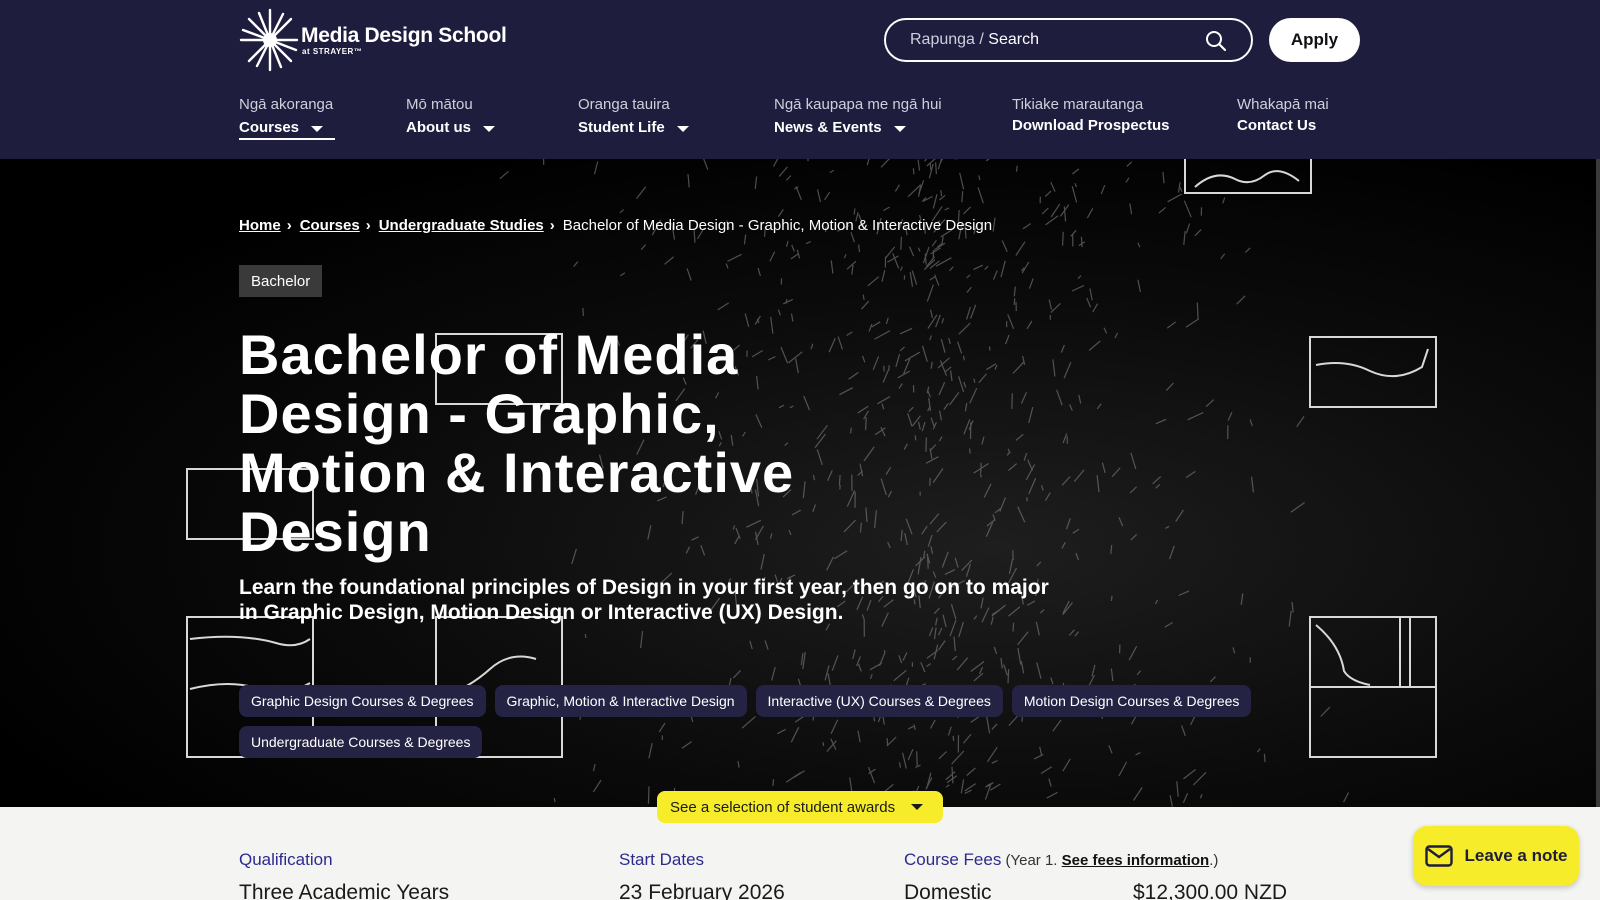  Describe the element at coordinates (1031, 860) in the screenshot. I see `fees-note: (Year 1.` at that location.